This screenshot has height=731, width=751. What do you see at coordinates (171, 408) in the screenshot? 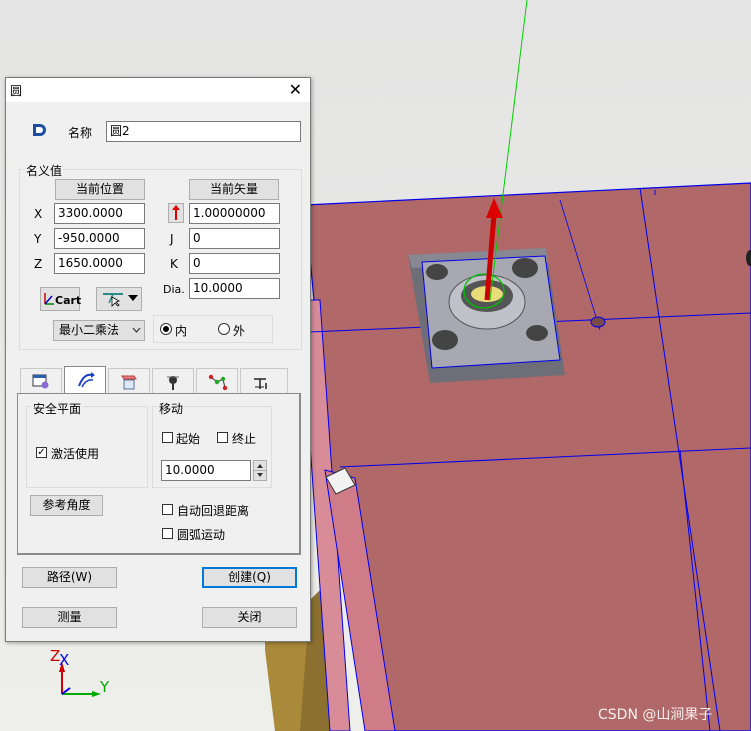
I see `move-label: 移动` at bounding box center [171, 408].